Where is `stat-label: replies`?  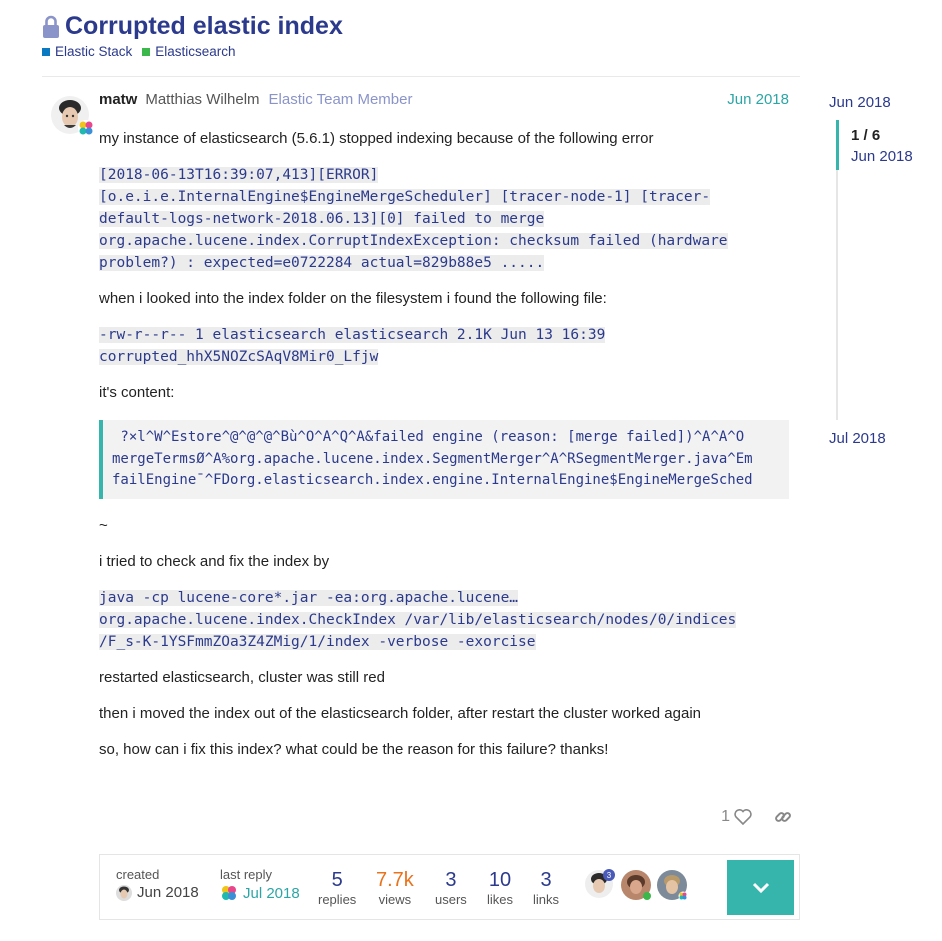 stat-label: replies is located at coordinates (337, 899).